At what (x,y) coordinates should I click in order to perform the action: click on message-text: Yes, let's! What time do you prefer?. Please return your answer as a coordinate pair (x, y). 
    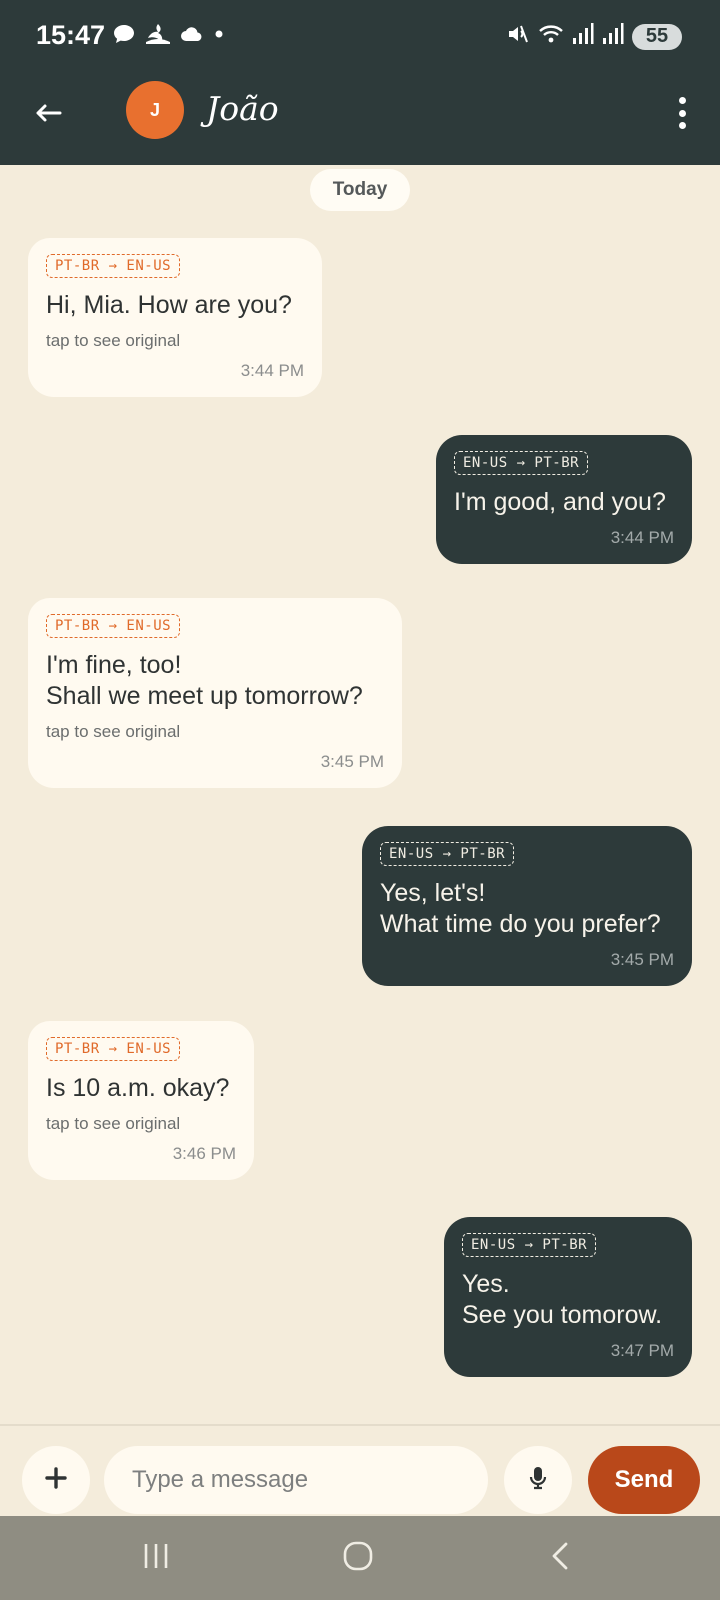
    Looking at the image, I should click on (520, 908).